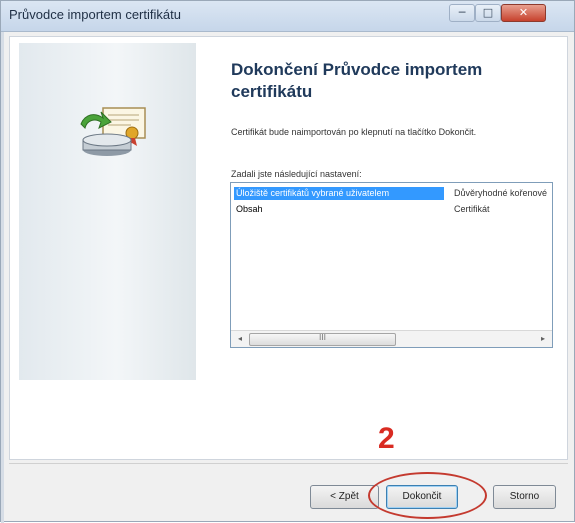 The height and width of the screenshot is (523, 575). I want to click on title-bar: Průvodce importem certifikátu ─ □ ✕, so click(287, 16).